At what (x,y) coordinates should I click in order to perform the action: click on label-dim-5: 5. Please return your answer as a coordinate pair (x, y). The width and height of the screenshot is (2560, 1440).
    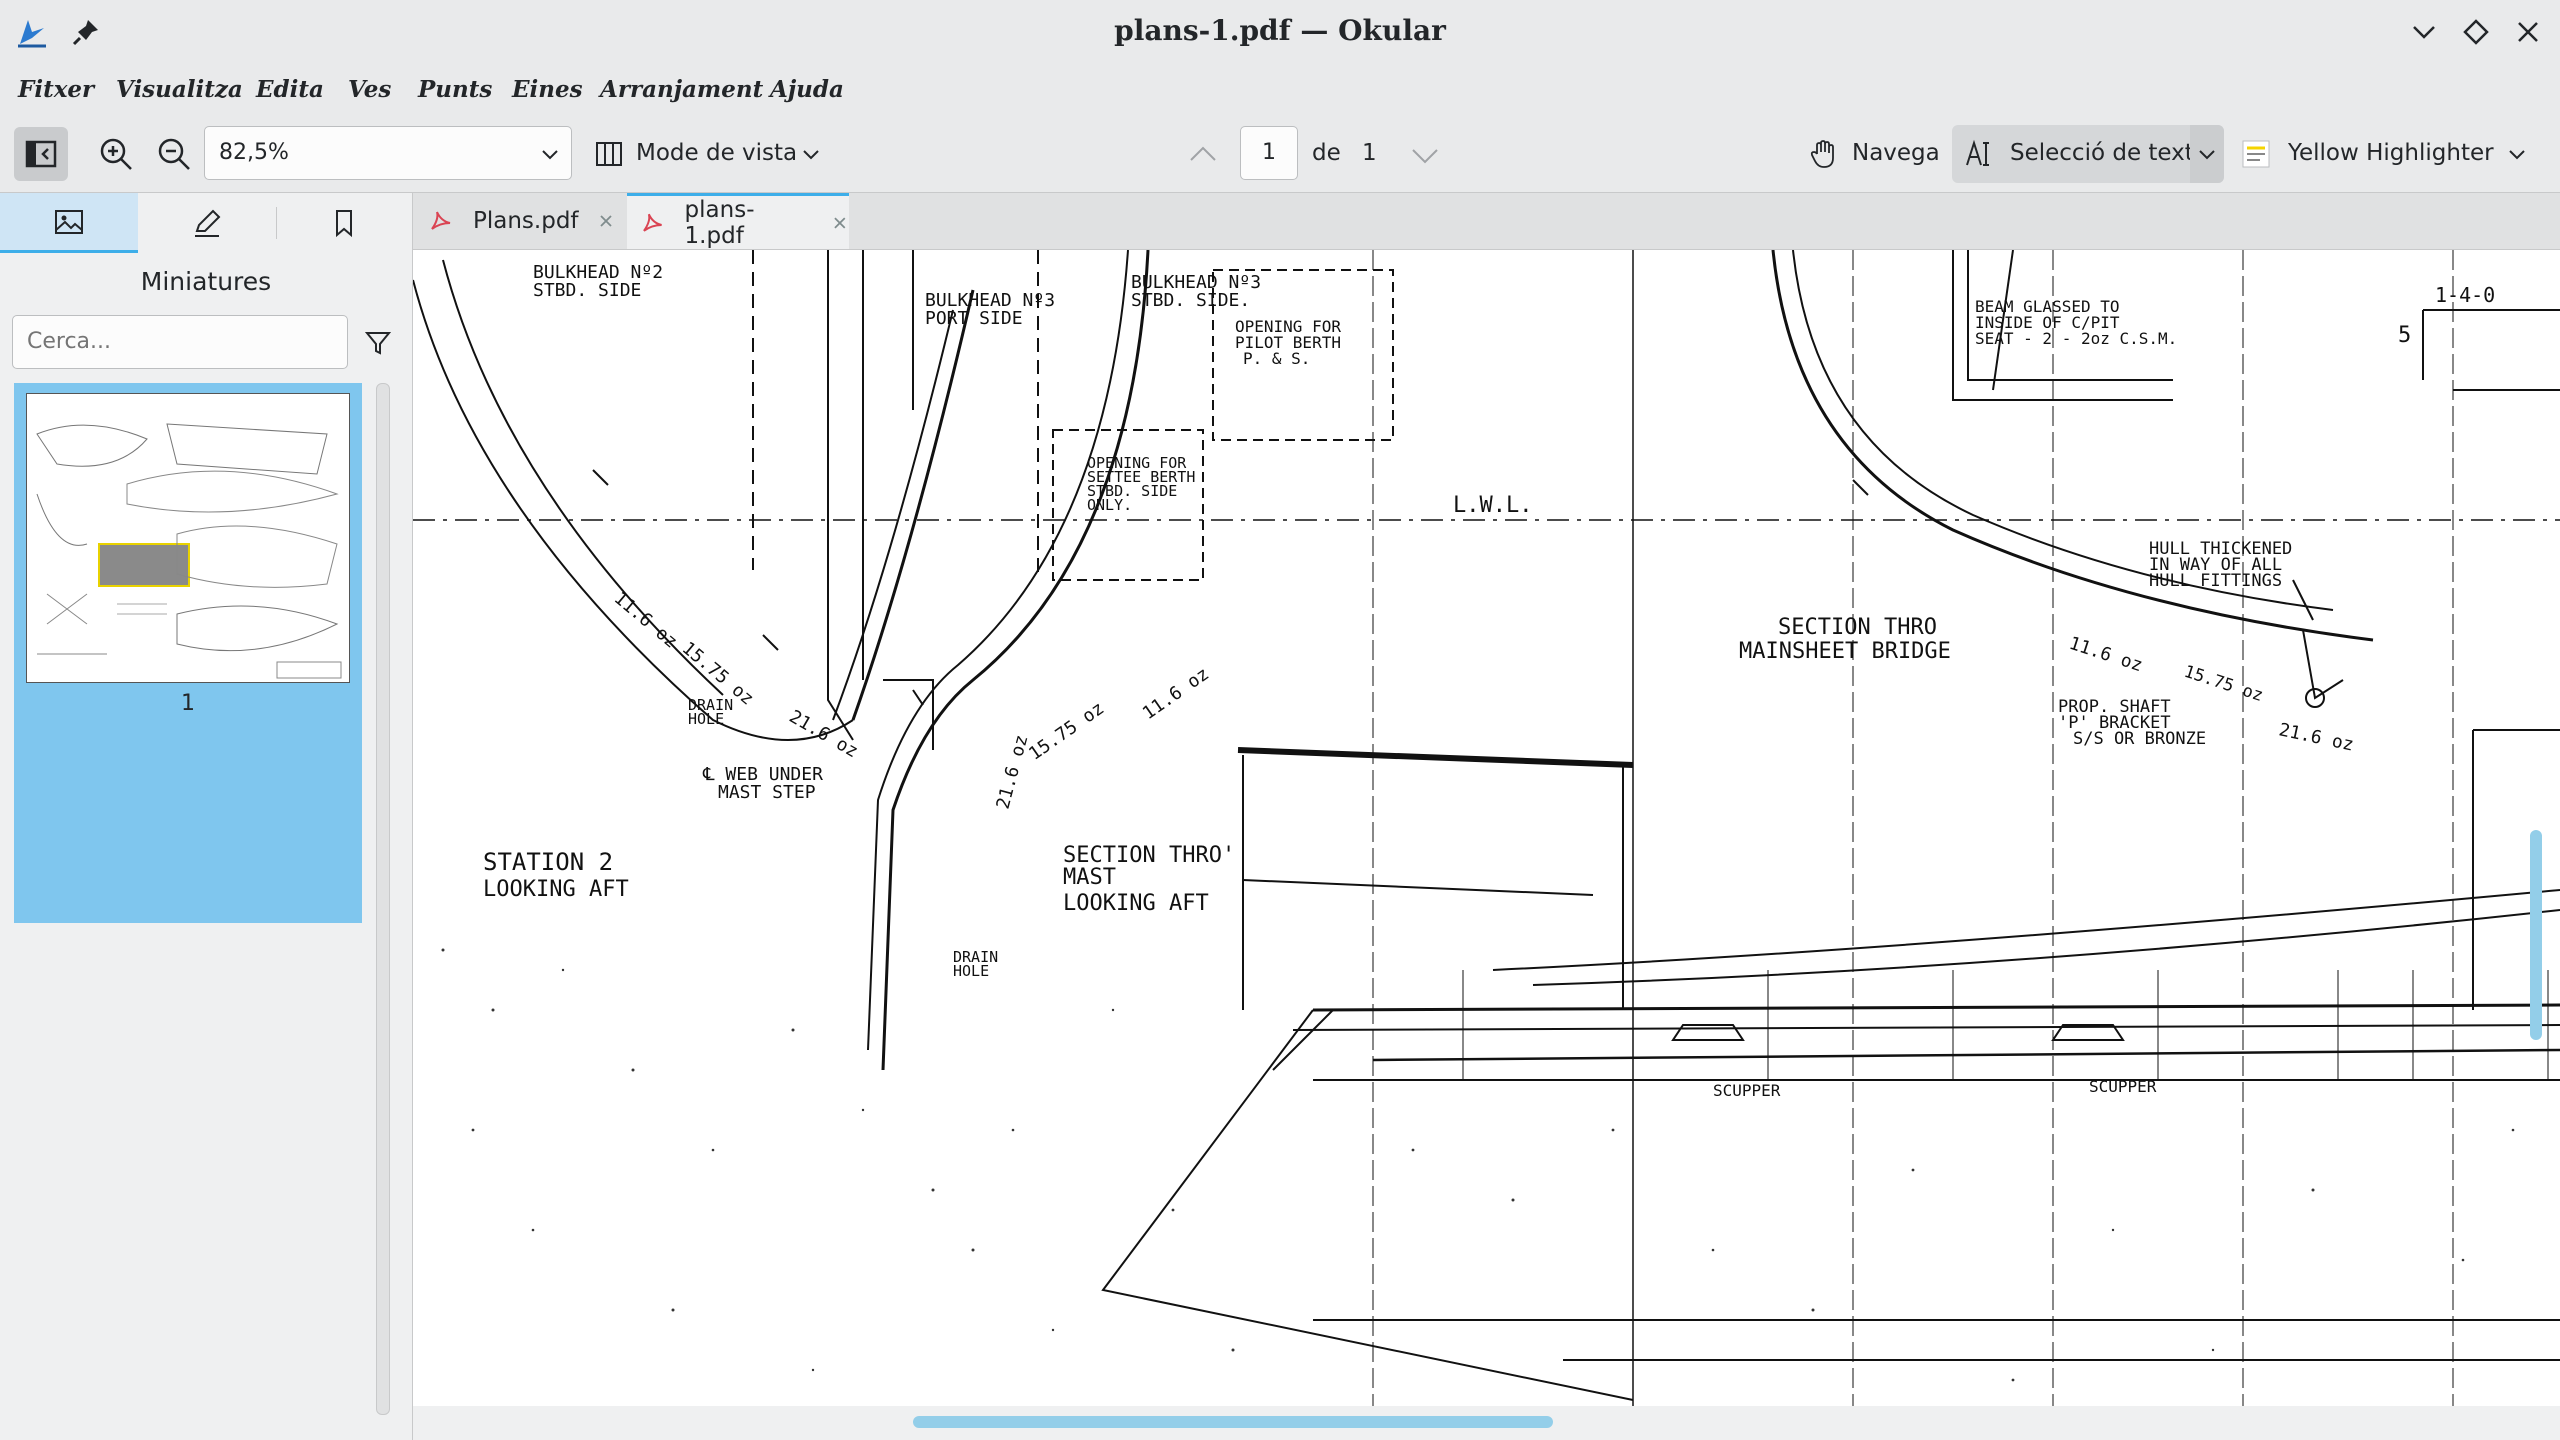
    Looking at the image, I should click on (2404, 335).